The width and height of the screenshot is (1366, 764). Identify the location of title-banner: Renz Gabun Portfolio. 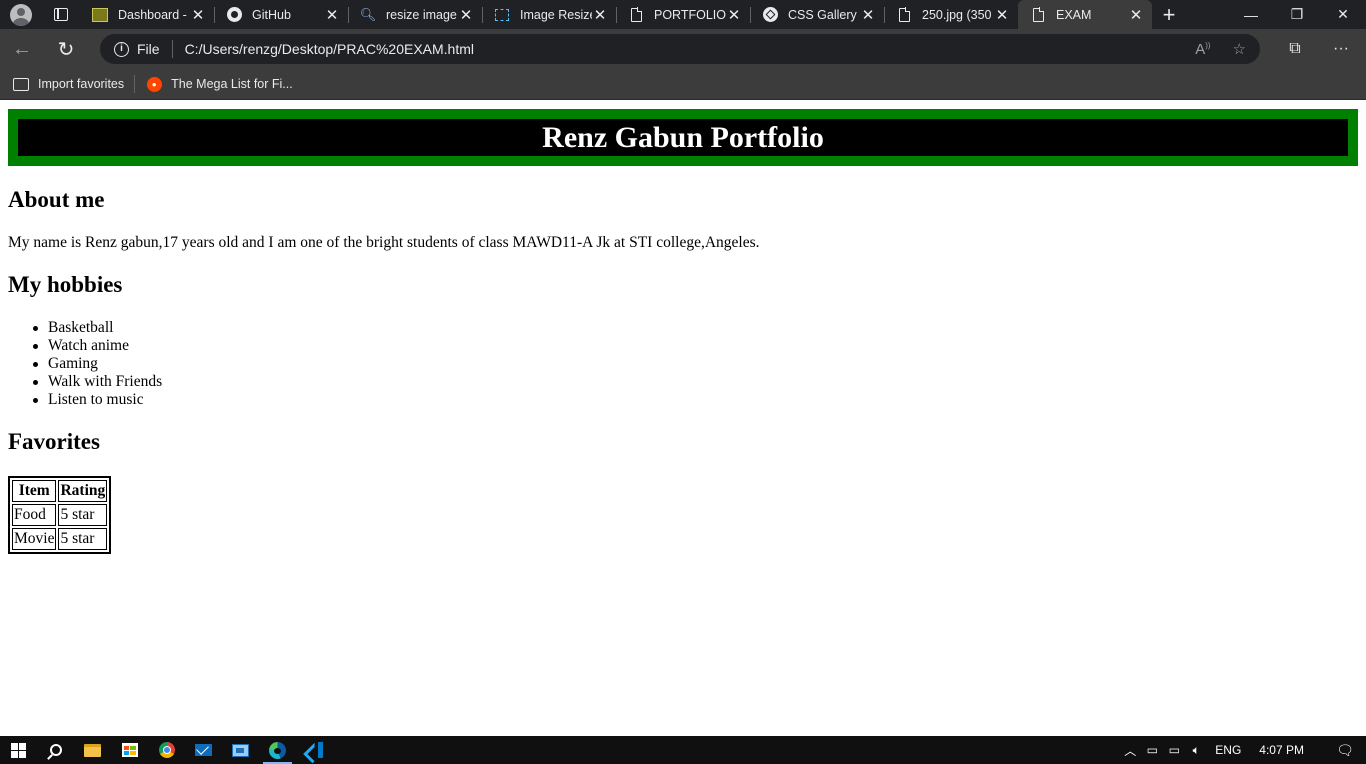
(683, 137).